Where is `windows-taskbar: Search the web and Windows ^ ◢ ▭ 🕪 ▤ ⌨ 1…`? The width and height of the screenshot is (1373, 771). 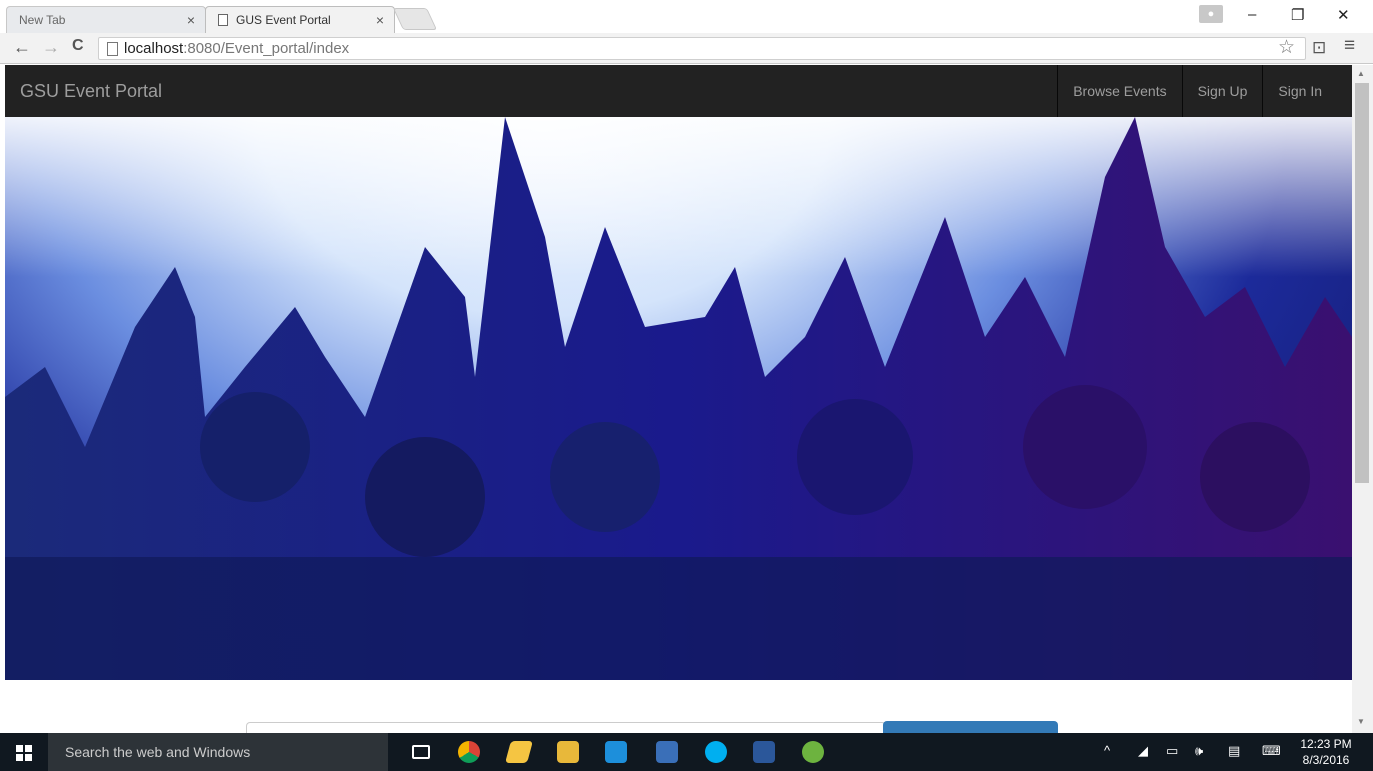 windows-taskbar: Search the web and Windows ^ ◢ ▭ 🕪 ▤ ⌨ 1… is located at coordinates (686, 752).